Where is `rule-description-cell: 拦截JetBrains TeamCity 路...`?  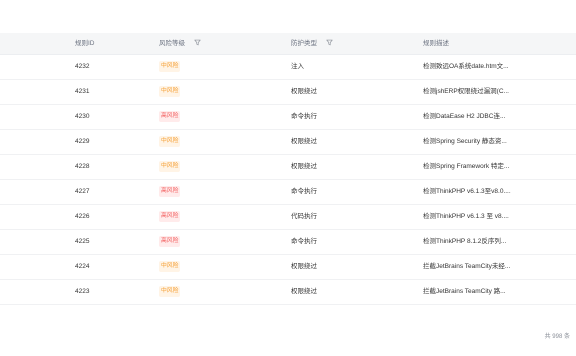
rule-description-cell: 拦截JetBrains TeamCity 路... is located at coordinates (464, 291).